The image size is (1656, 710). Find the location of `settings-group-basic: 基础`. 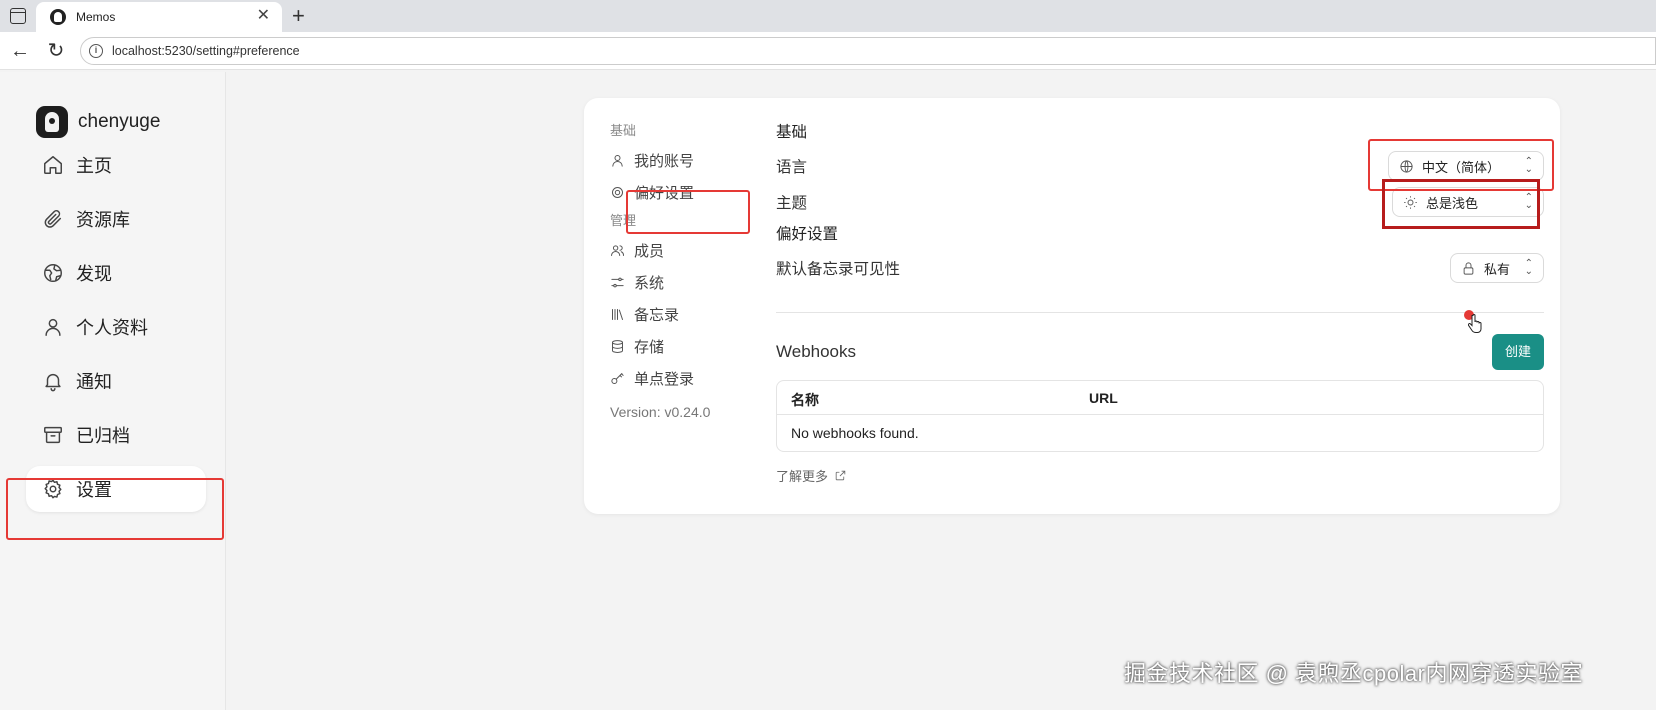

settings-group-basic: 基础 is located at coordinates (623, 130).